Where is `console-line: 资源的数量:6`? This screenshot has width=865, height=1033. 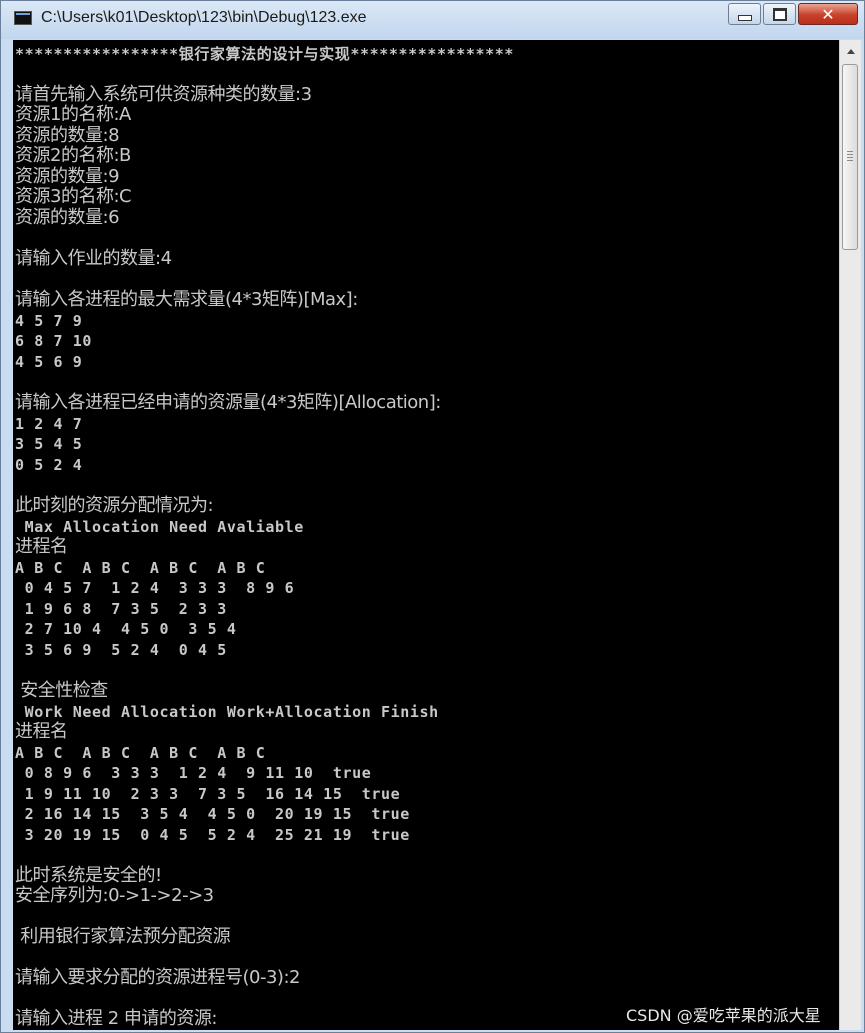 console-line: 资源的数量:6 is located at coordinates (67, 217).